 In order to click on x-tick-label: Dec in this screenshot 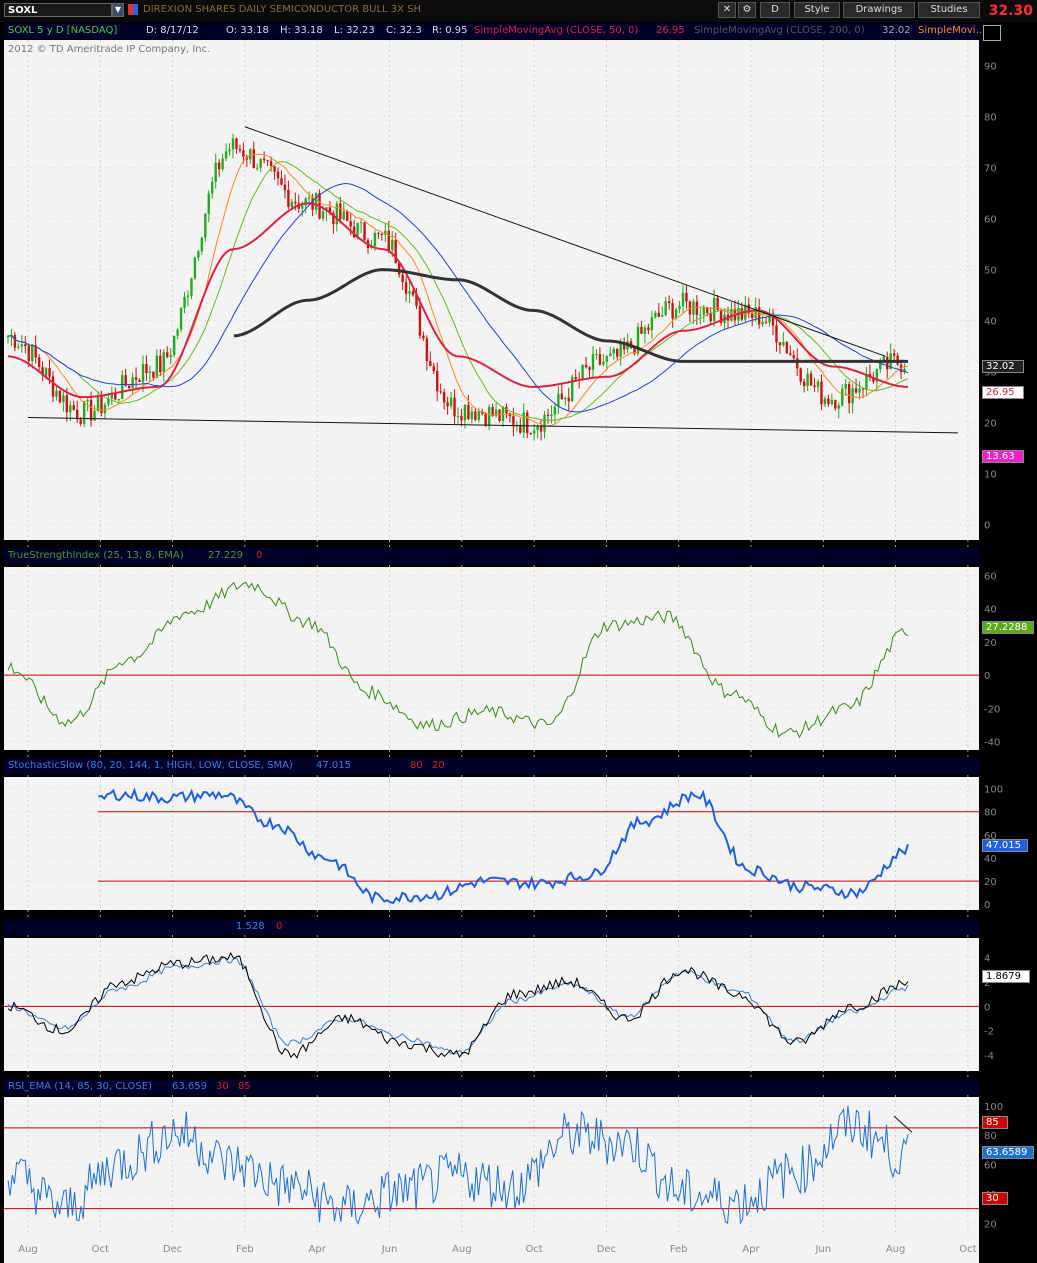, I will do `click(606, 1249)`.